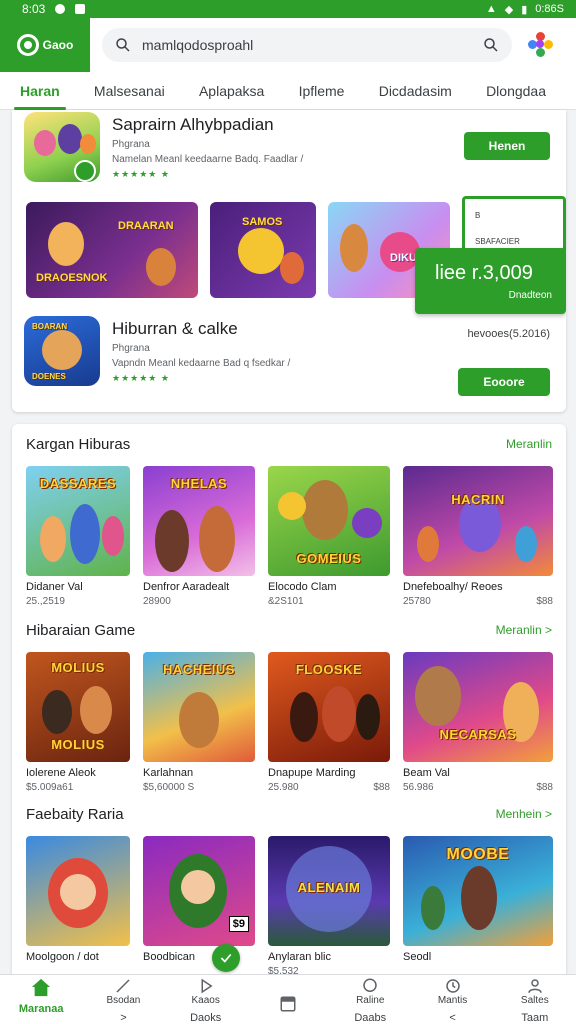 The width and height of the screenshot is (576, 1024). What do you see at coordinates (426, 773) in the screenshot?
I see `game-name: Beam Val` at bounding box center [426, 773].